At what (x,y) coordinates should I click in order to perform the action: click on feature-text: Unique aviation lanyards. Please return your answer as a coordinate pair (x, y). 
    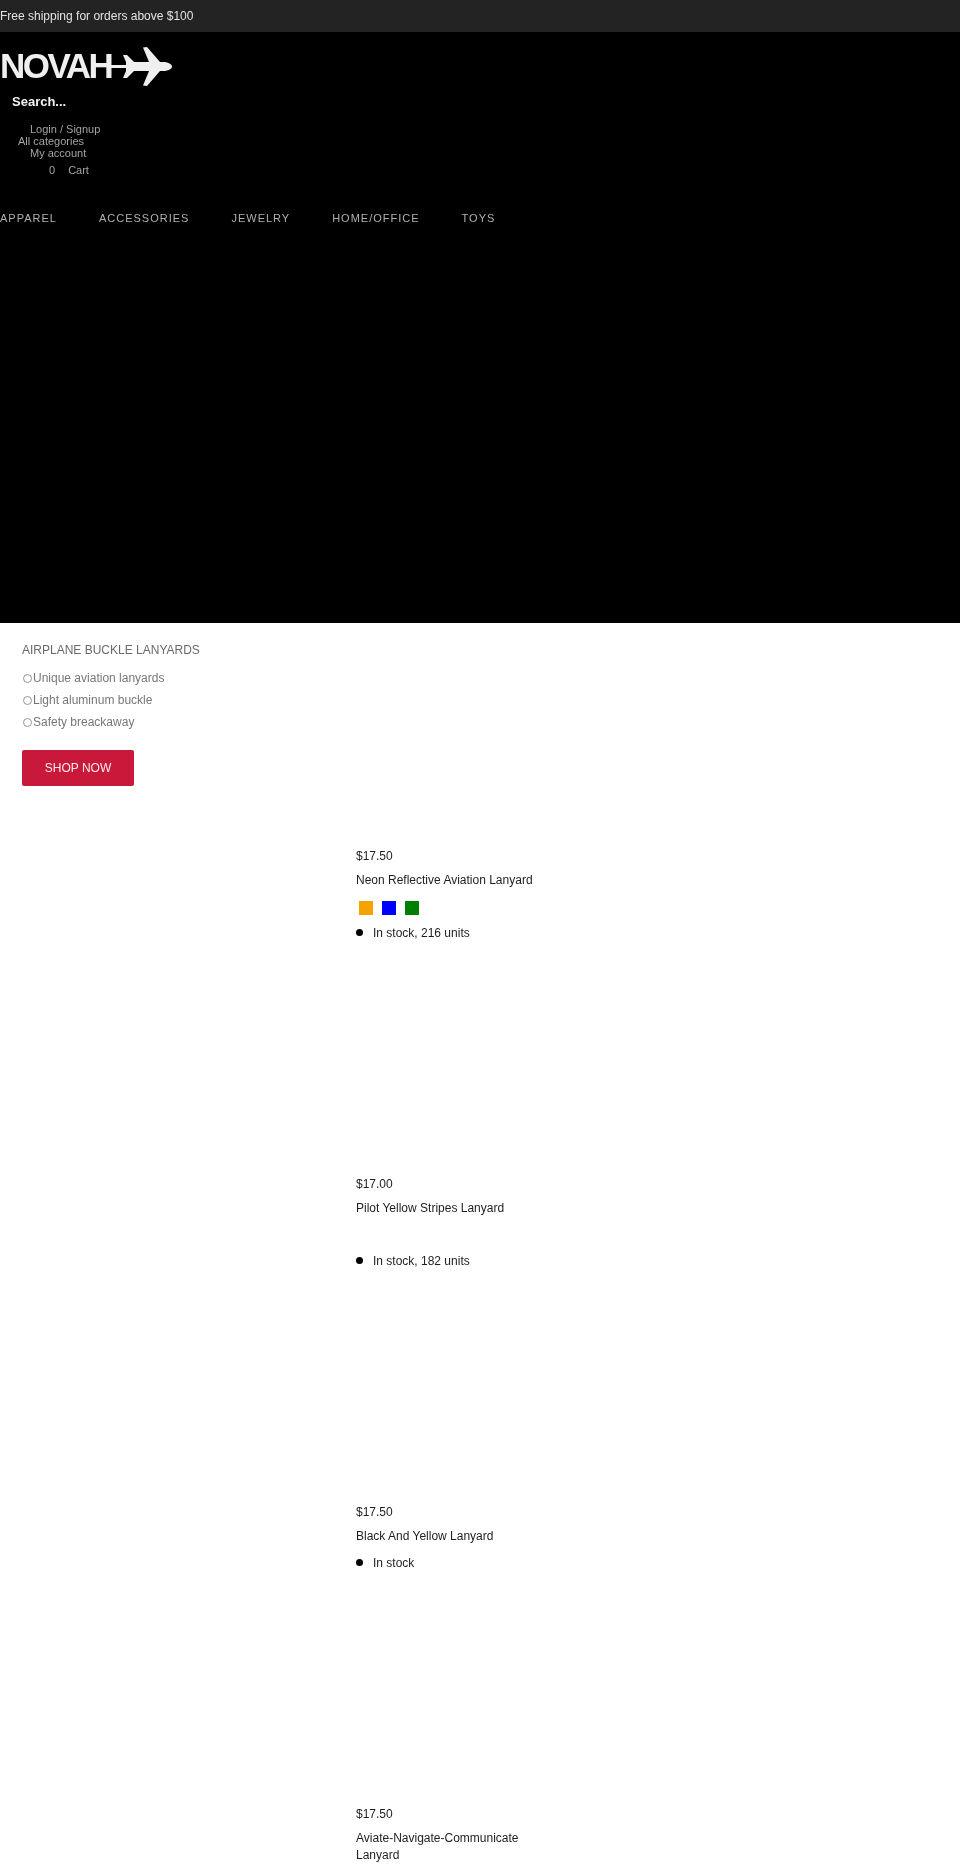
    Looking at the image, I should click on (99, 677).